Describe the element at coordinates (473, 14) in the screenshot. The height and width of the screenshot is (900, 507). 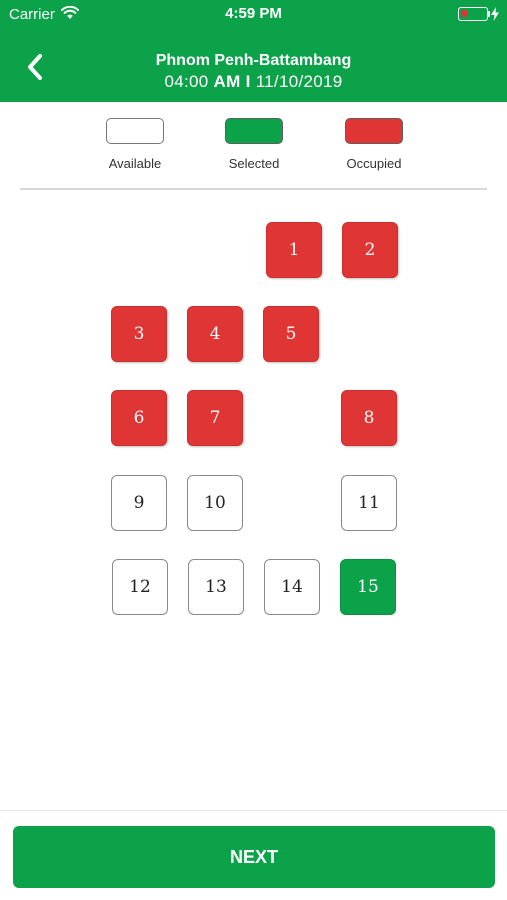
I see `battery-icon` at that location.